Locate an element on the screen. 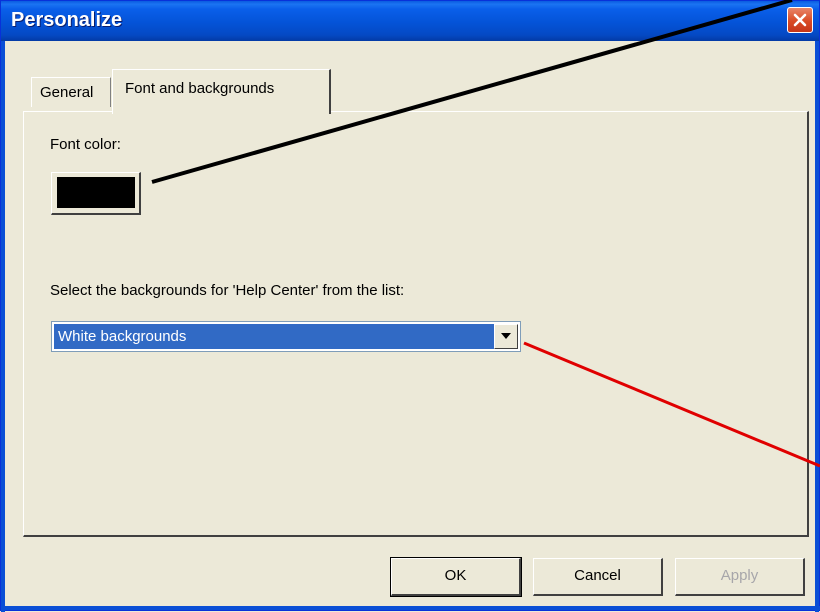  tab-general-label: General is located at coordinates (67, 92).